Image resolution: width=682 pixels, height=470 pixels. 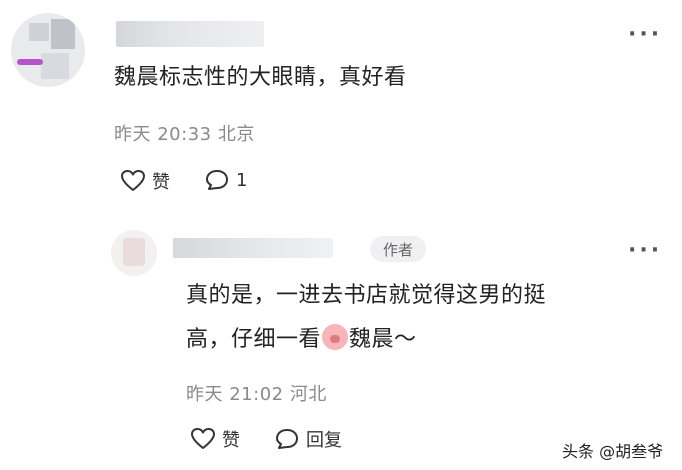 What do you see at coordinates (254, 339) in the screenshot?
I see `reply-text-line2-start: 高，仔细一看` at bounding box center [254, 339].